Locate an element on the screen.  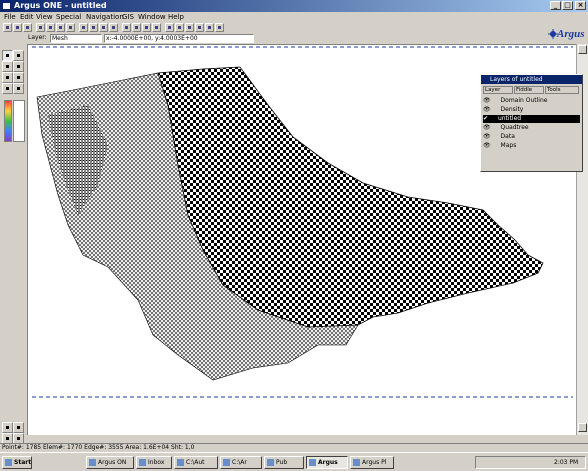
paste-icon is located at coordinates (70, 27).